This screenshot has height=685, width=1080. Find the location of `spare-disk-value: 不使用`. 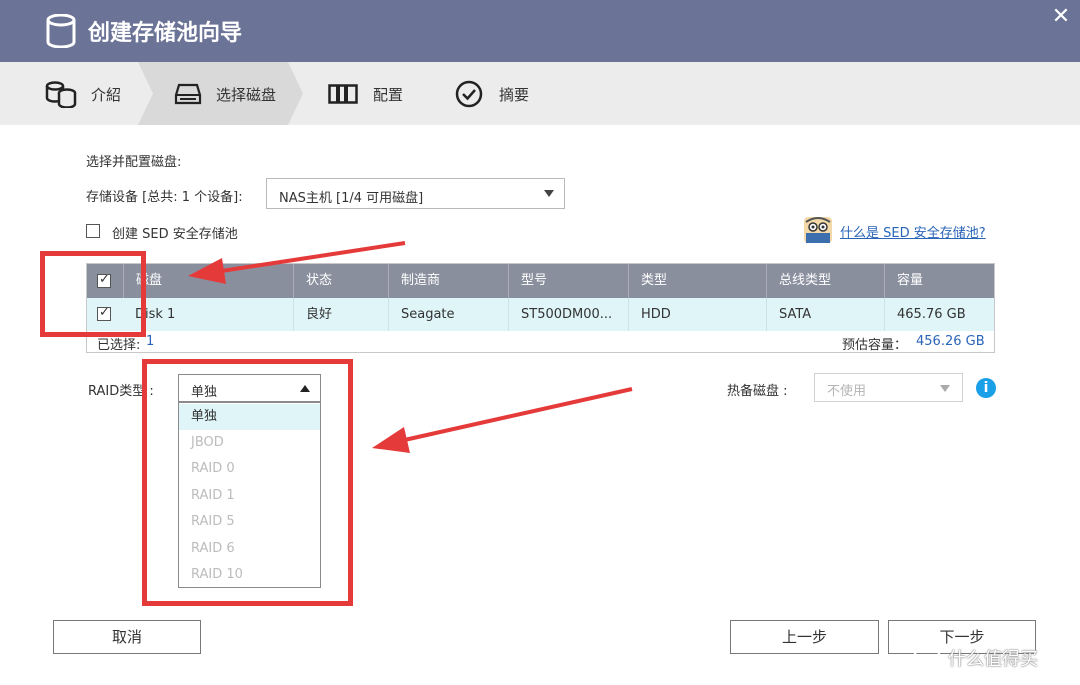

spare-disk-value: 不使用 is located at coordinates (847, 391).